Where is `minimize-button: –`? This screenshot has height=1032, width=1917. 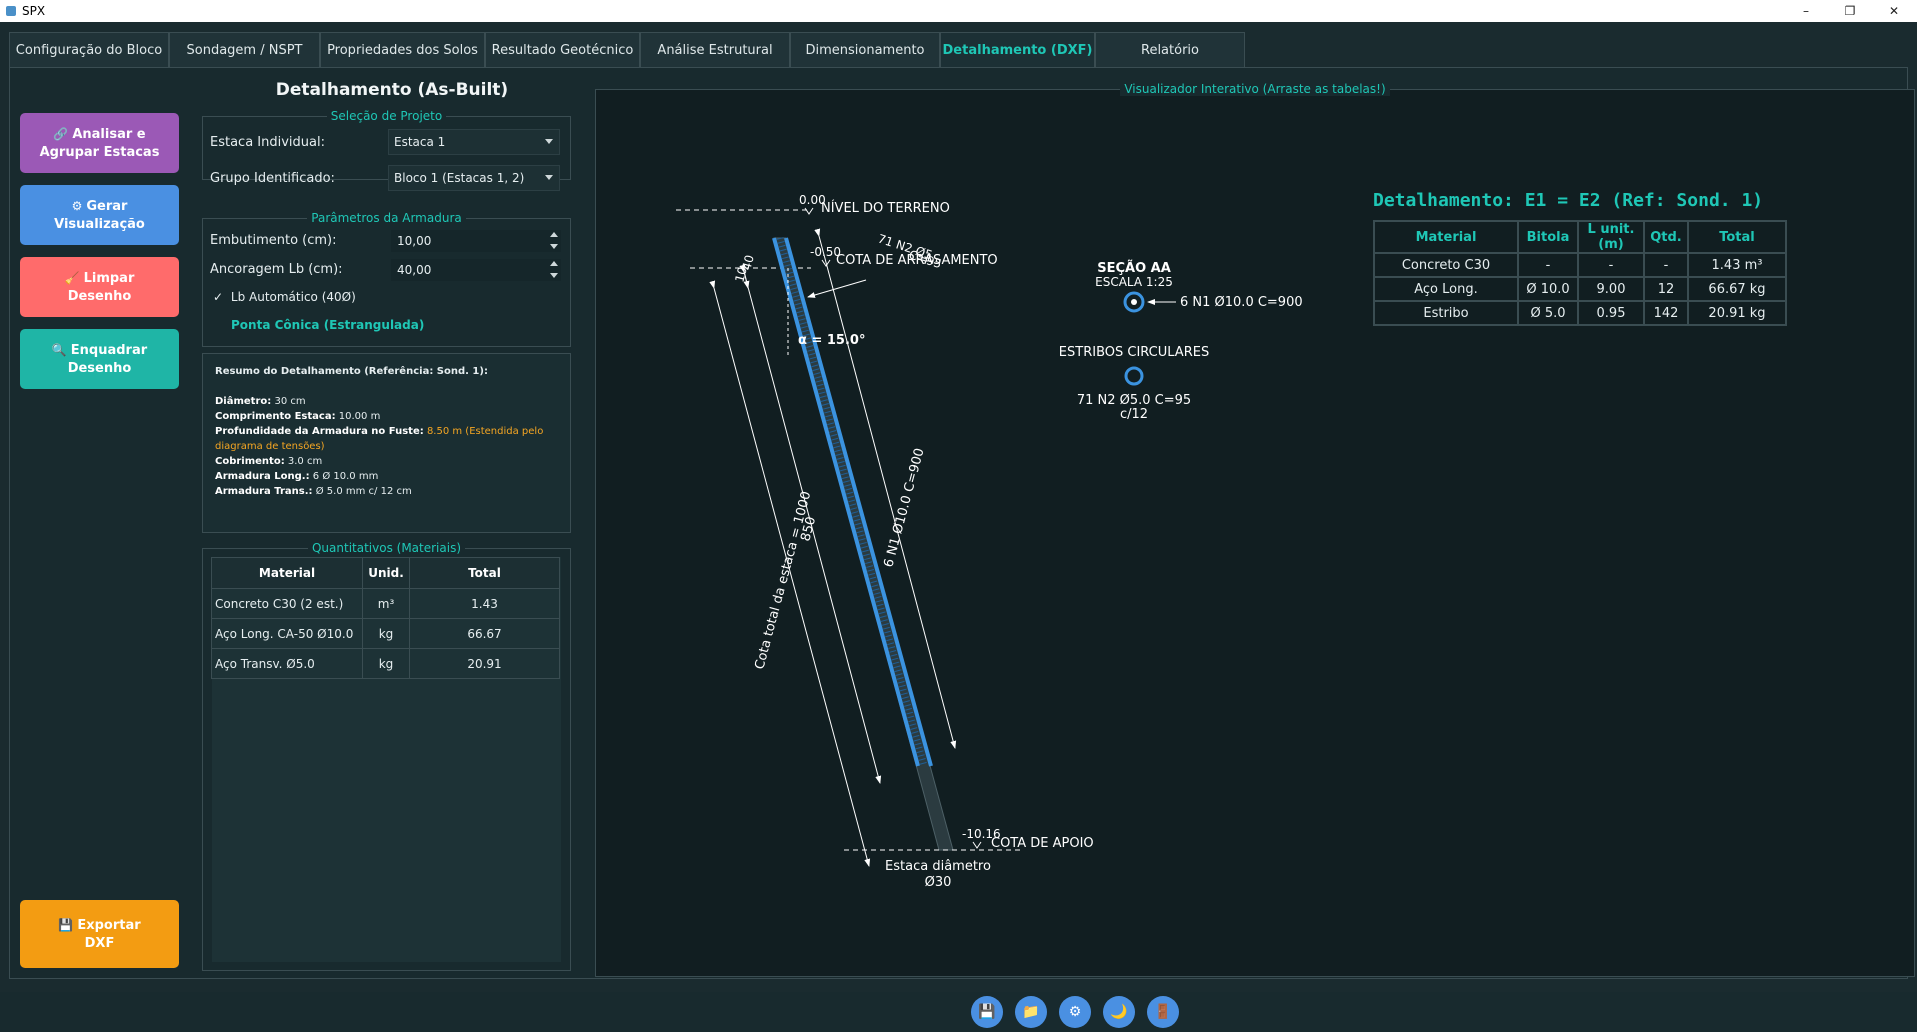 minimize-button: – is located at coordinates (1806, 11).